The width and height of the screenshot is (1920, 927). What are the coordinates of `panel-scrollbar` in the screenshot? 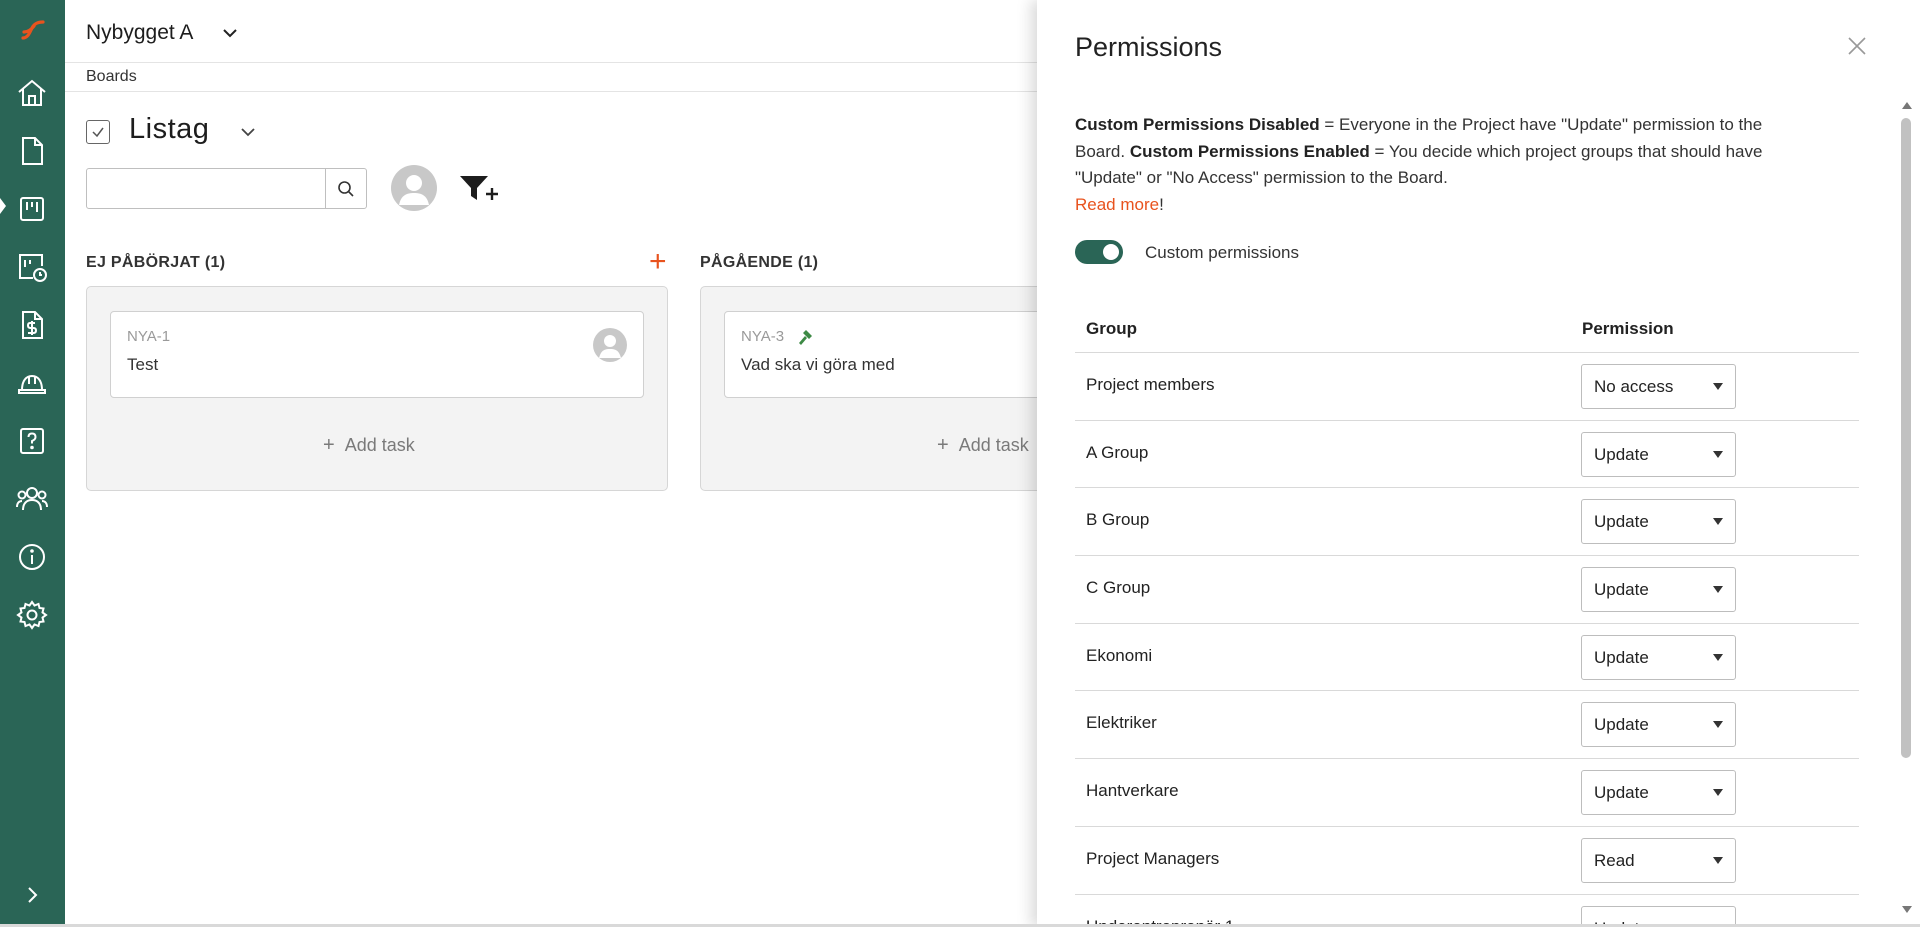 It's located at (1906, 506).